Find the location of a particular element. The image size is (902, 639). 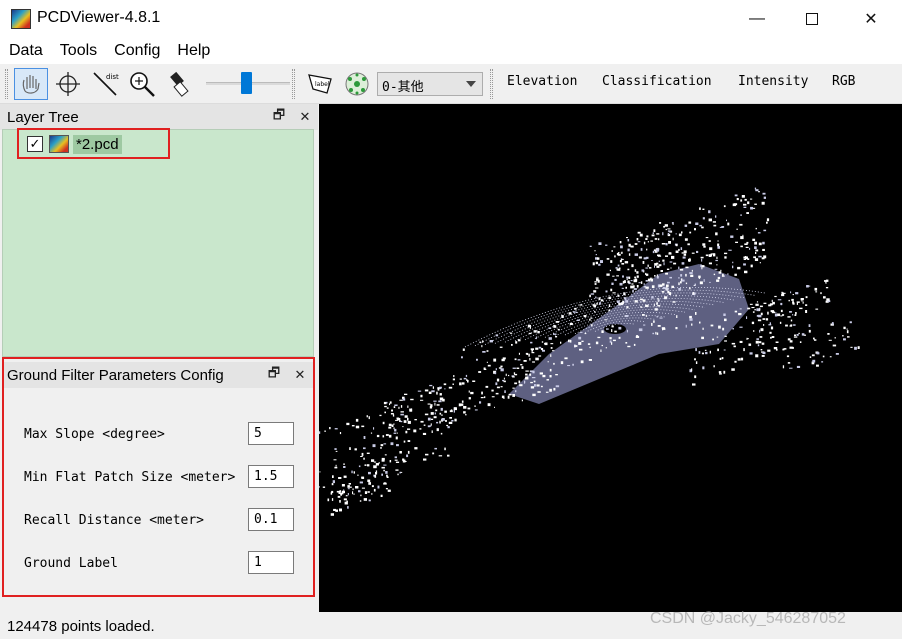

menu-tools: Tools is located at coordinates (78, 51).